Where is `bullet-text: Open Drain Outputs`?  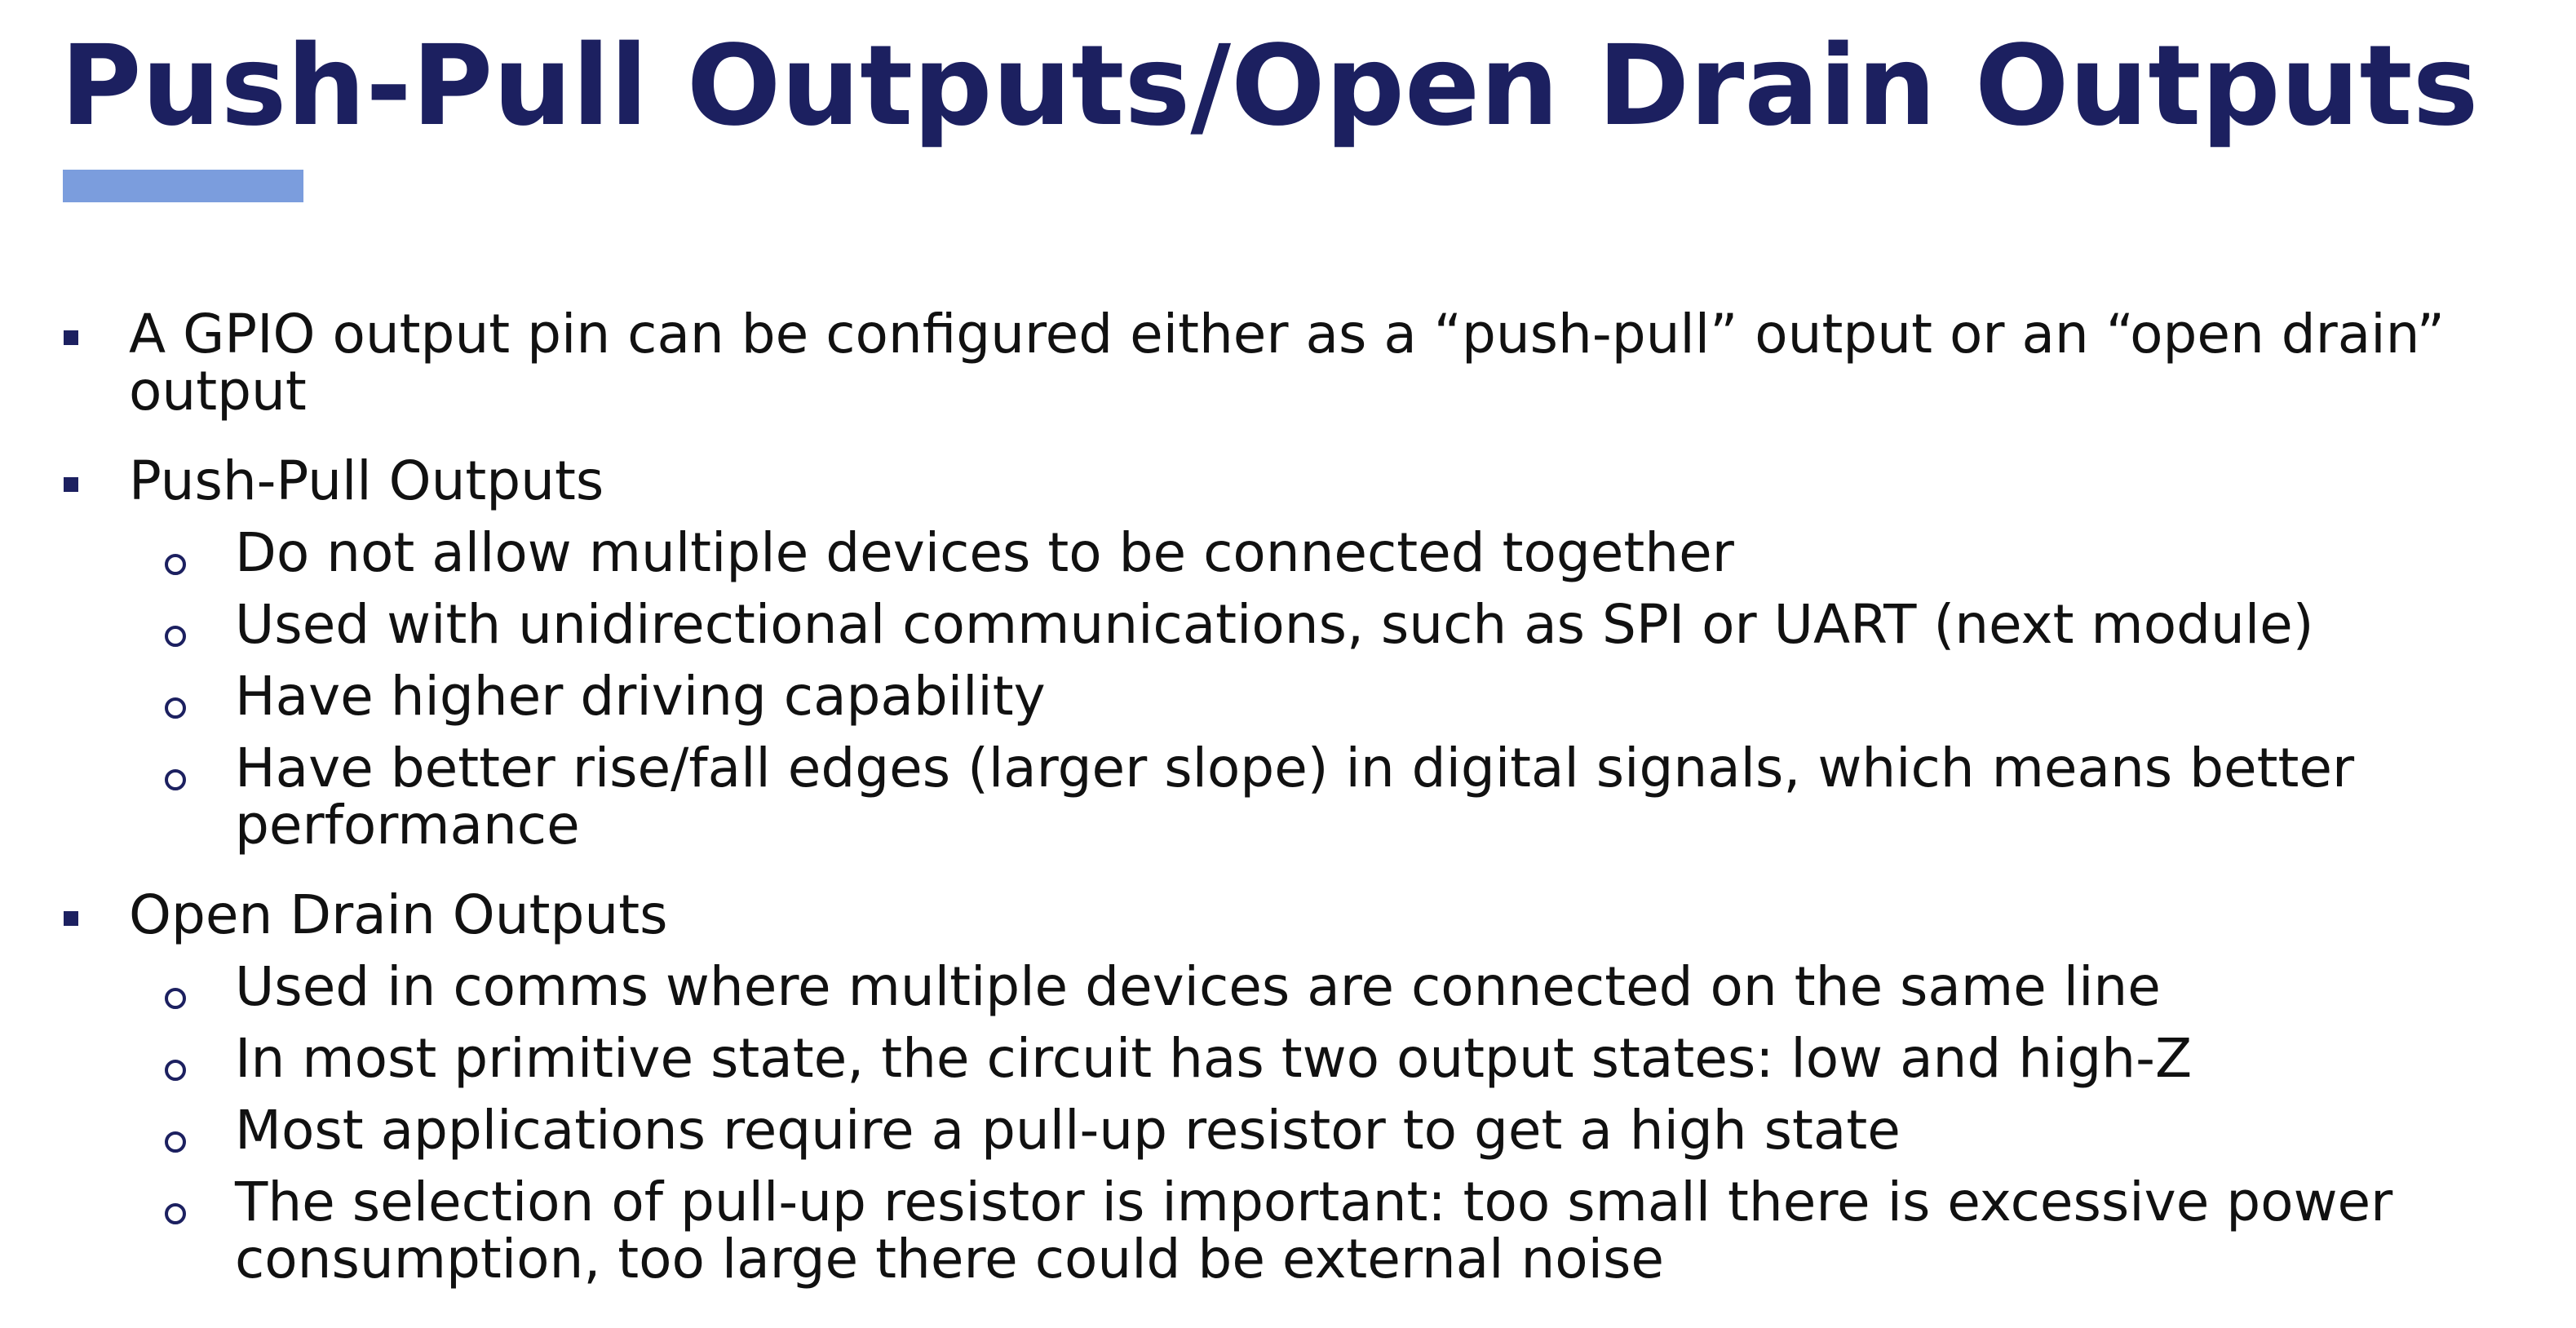
bullet-text: Open Drain Outputs is located at coordinates (398, 914).